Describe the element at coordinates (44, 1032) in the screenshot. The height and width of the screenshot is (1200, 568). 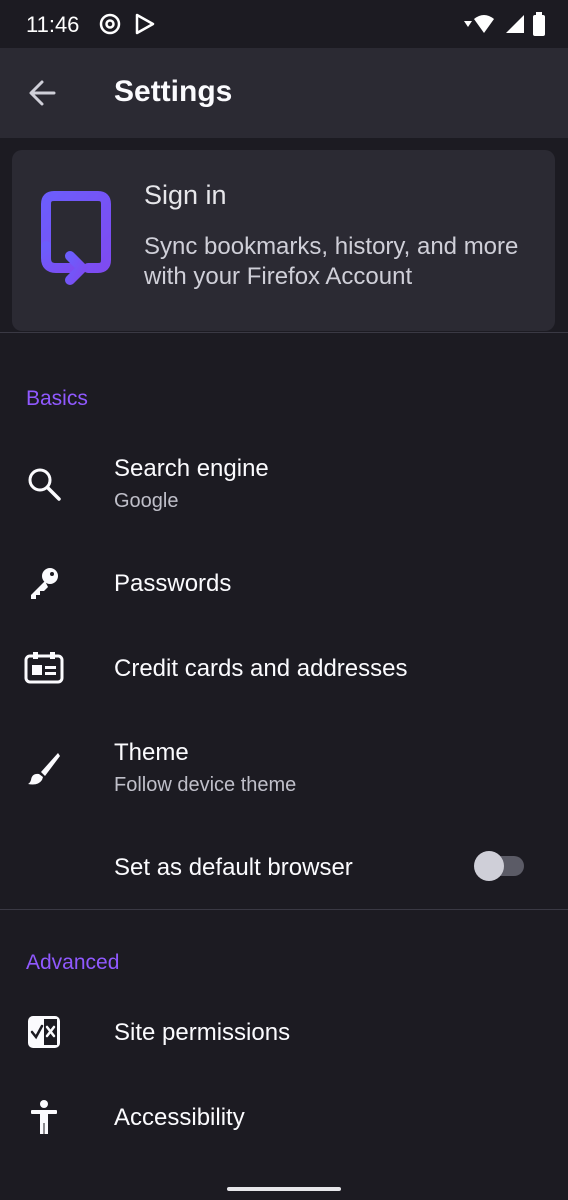
I see `site-permissions-icon` at that location.